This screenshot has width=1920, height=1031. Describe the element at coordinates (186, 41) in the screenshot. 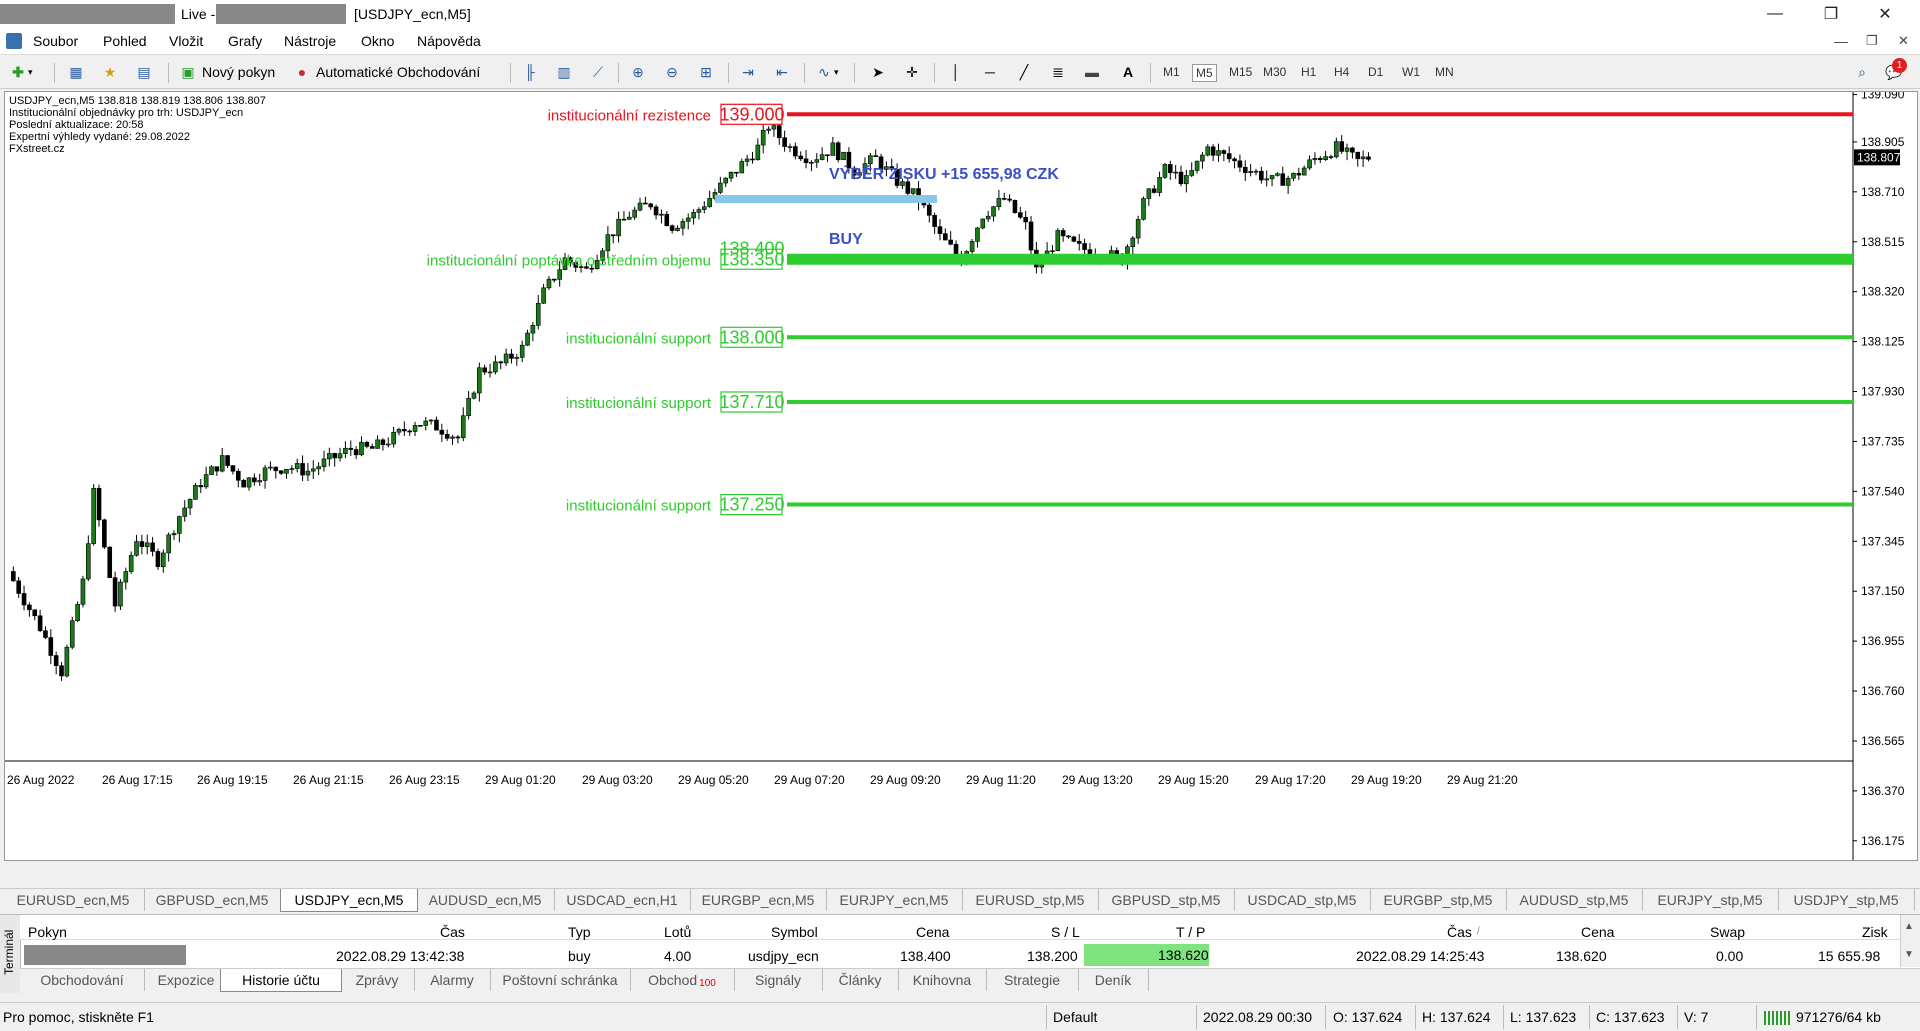

I see `menu-vlozit: Vložit` at that location.